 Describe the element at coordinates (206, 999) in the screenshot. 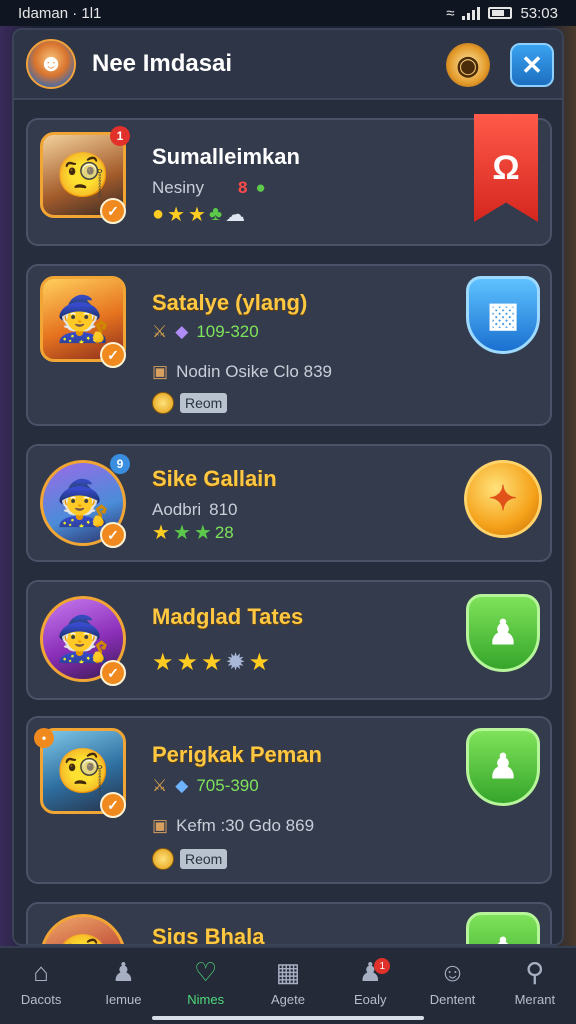

I see `nav-label: Nimes` at that location.